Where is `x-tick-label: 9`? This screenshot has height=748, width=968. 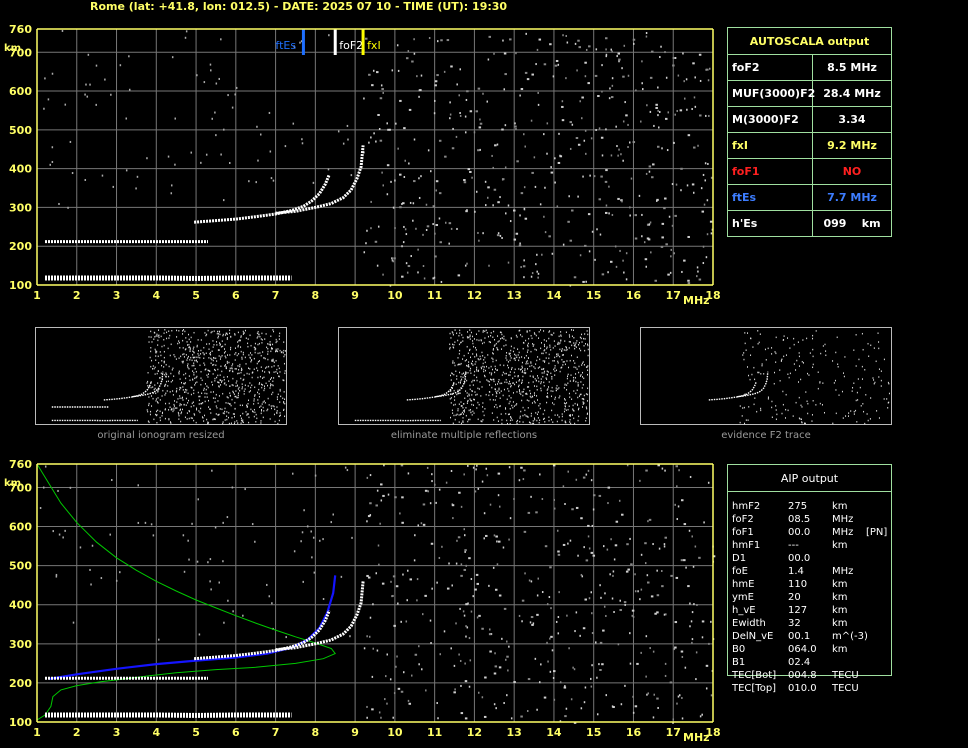 x-tick-label: 9 is located at coordinates (355, 295).